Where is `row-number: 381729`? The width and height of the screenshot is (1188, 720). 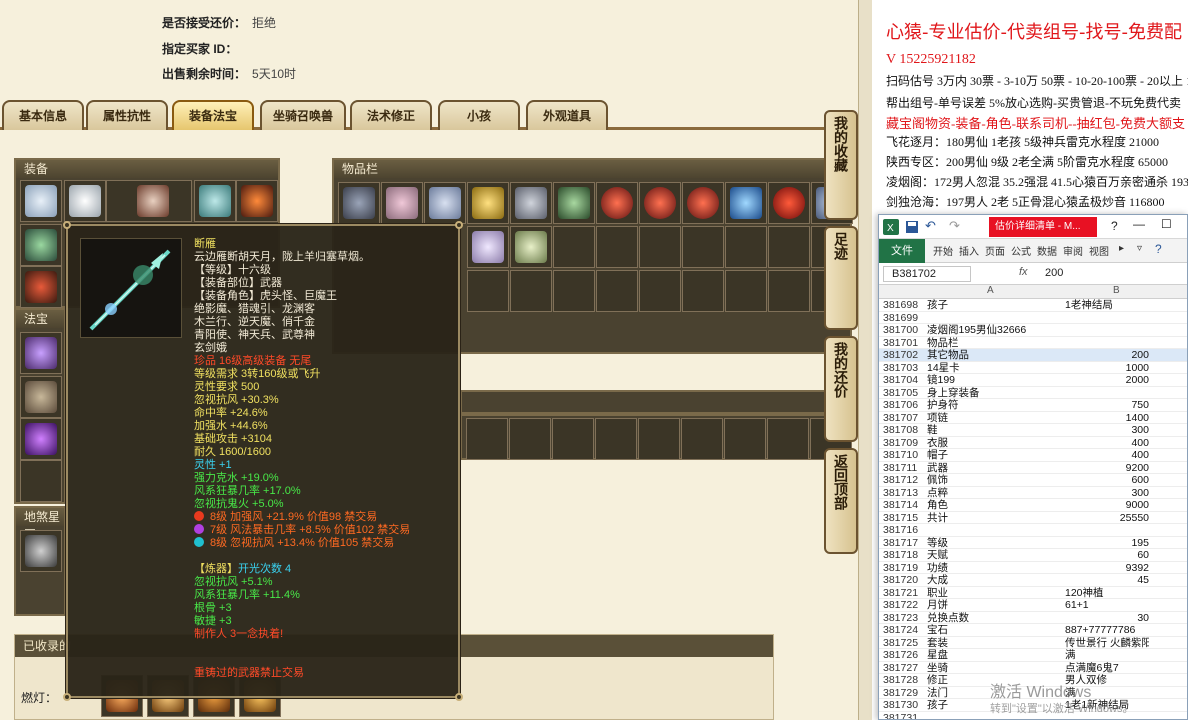
row-number: 381729 is located at coordinates (905, 693).